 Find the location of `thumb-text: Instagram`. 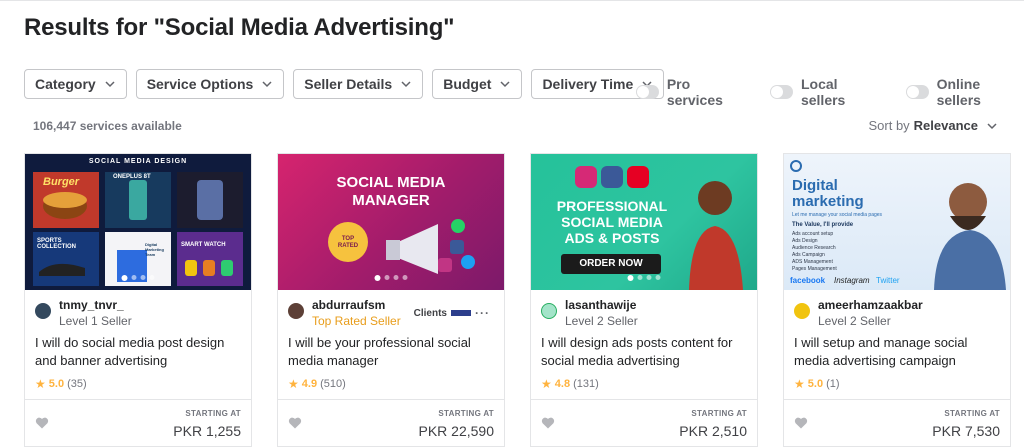

thumb-text: Instagram is located at coordinates (852, 280).